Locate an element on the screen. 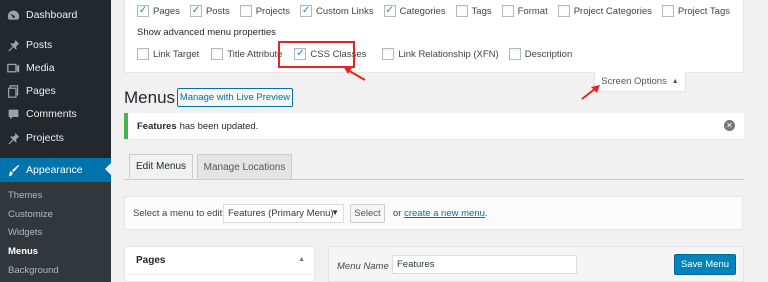  dropdown-arrow-icon: ▼ is located at coordinates (335, 212).